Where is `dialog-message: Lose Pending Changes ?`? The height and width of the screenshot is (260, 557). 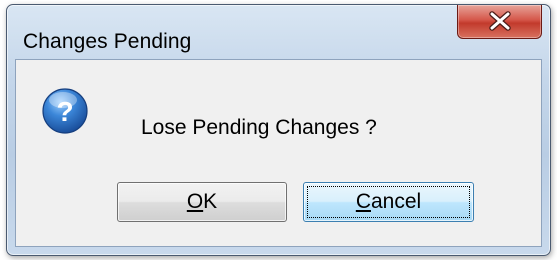 dialog-message: Lose Pending Changes ? is located at coordinates (259, 127).